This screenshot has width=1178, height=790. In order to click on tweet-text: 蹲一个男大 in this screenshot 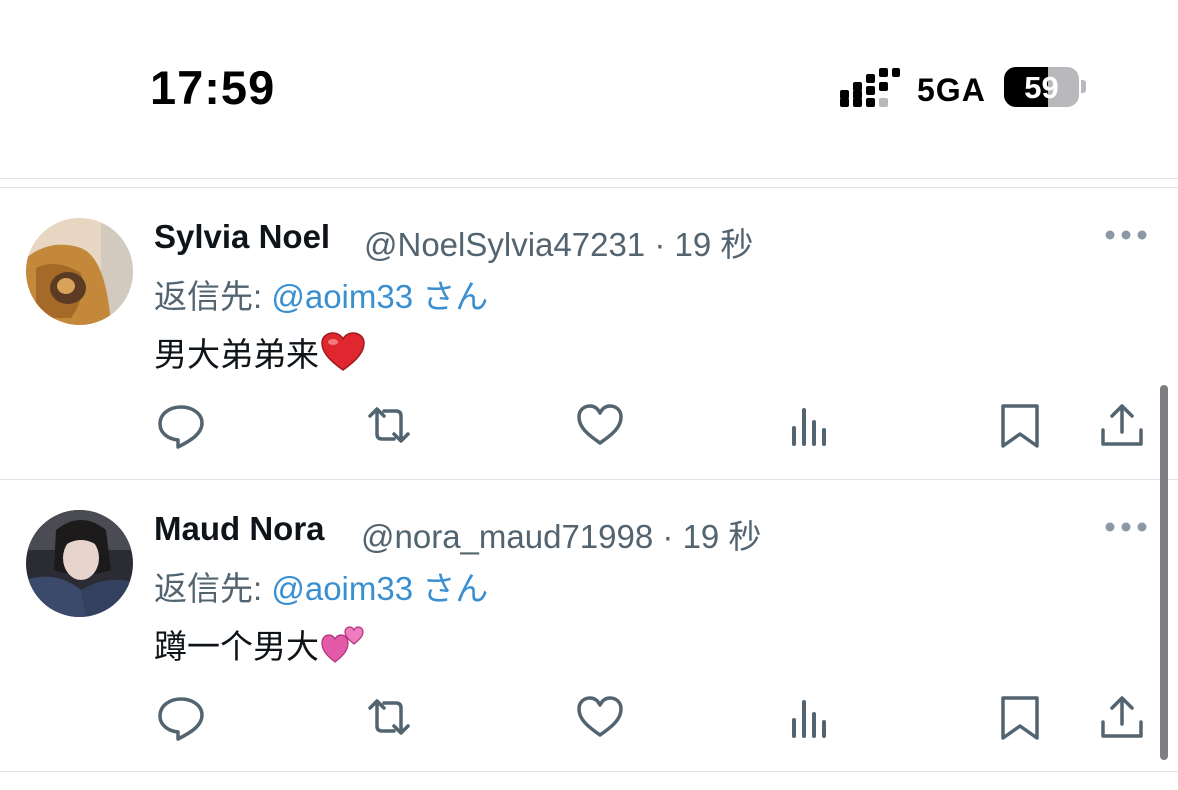, I will do `click(259, 644)`.